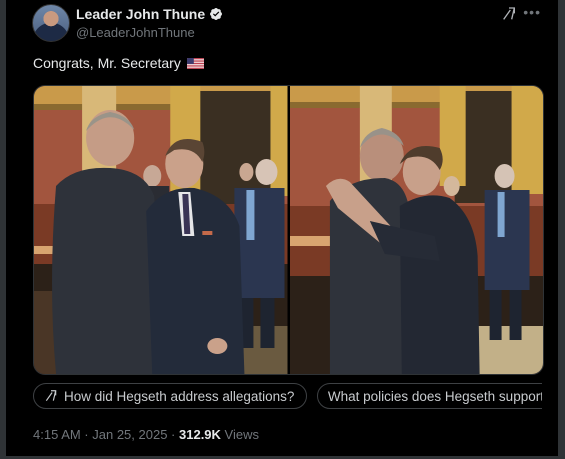 This screenshot has width=565, height=459. Describe the element at coordinates (179, 396) in the screenshot. I see `suggestion-label: How did Hegseth address allegations?` at that location.